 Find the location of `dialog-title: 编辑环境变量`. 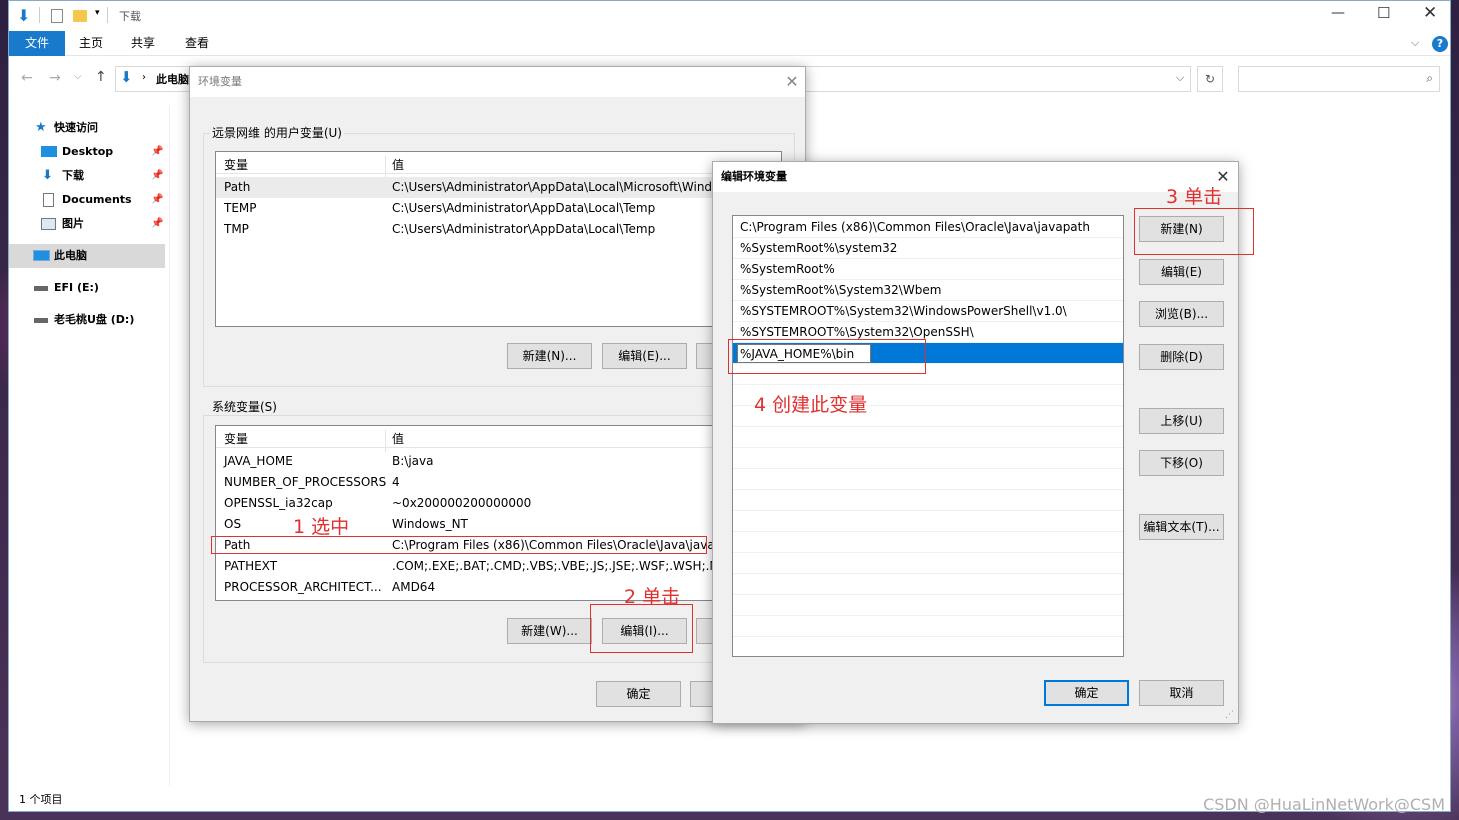

dialog-title: 编辑环境变量 is located at coordinates (975, 177).